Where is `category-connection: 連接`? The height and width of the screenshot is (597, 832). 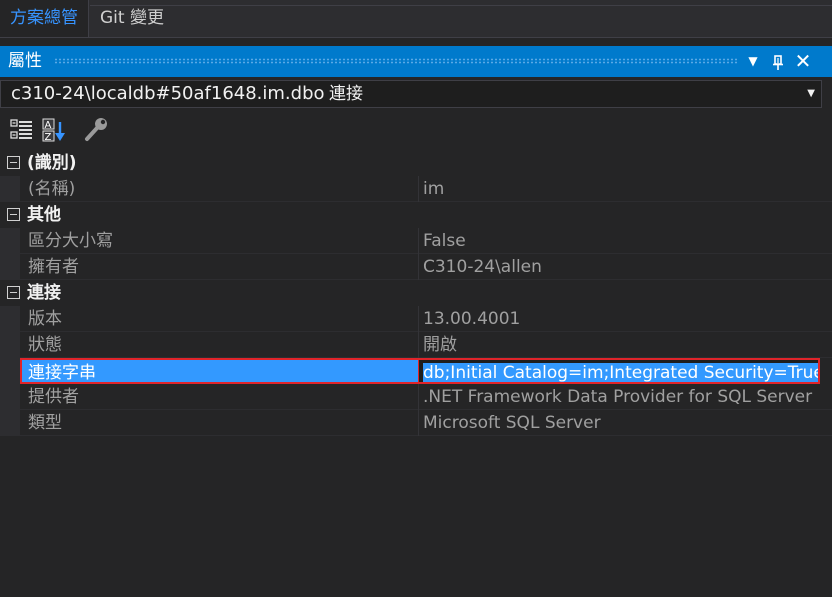
category-connection: 連接 is located at coordinates (416, 293).